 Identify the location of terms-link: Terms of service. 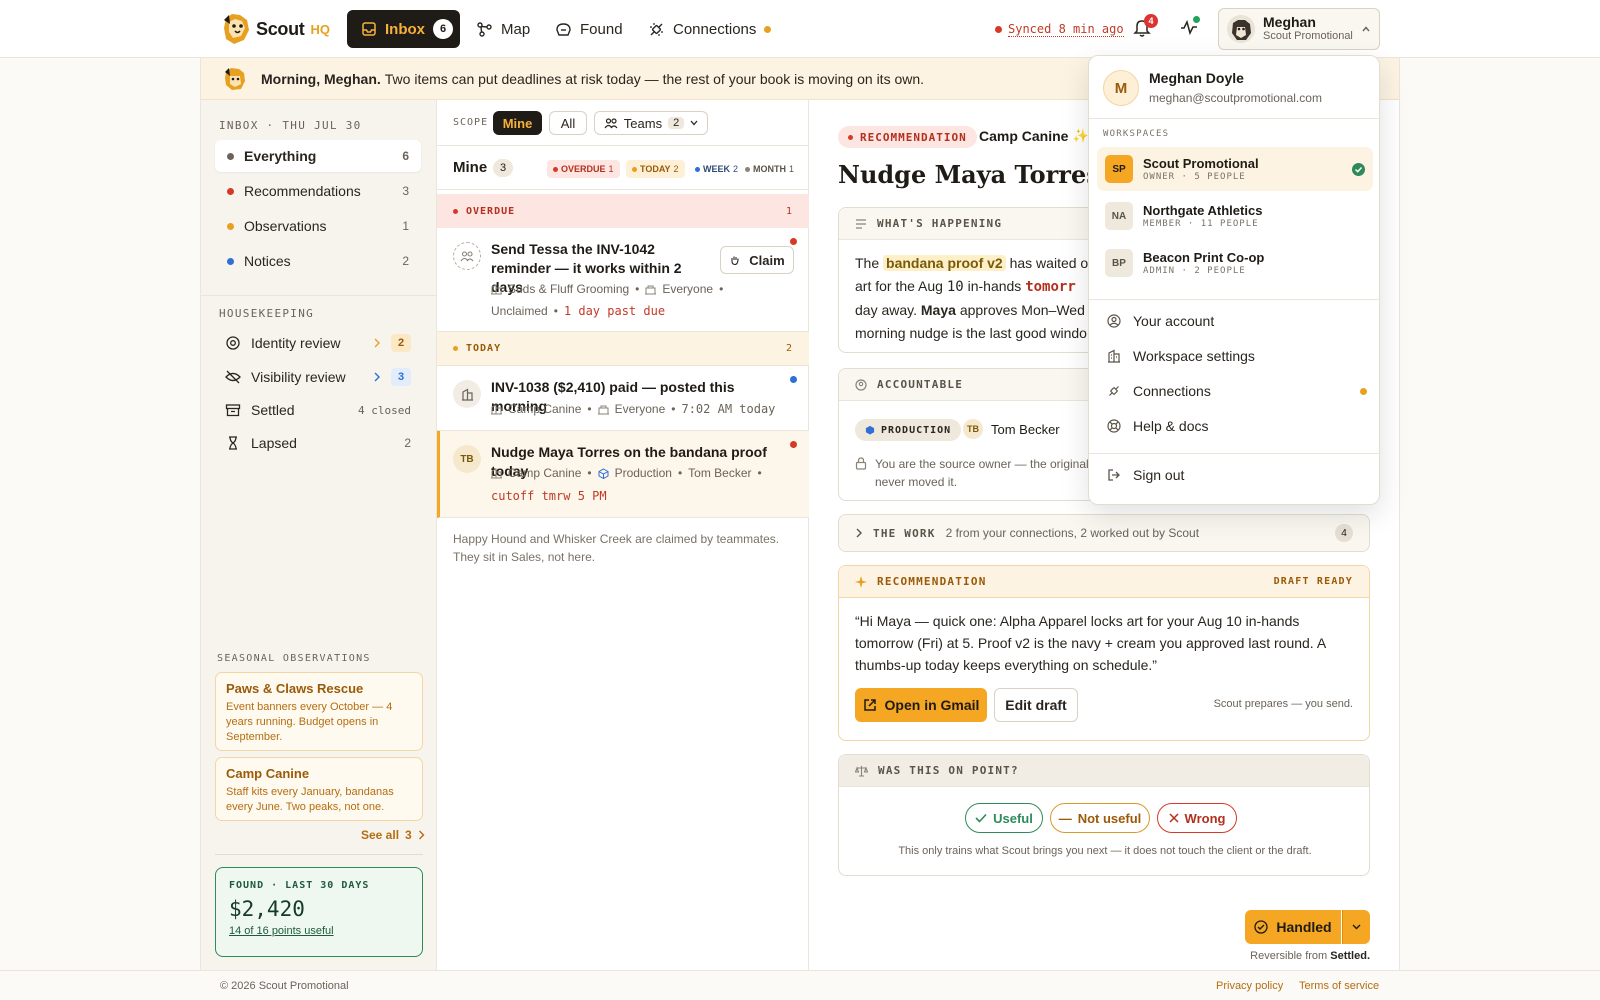
(1339, 986).